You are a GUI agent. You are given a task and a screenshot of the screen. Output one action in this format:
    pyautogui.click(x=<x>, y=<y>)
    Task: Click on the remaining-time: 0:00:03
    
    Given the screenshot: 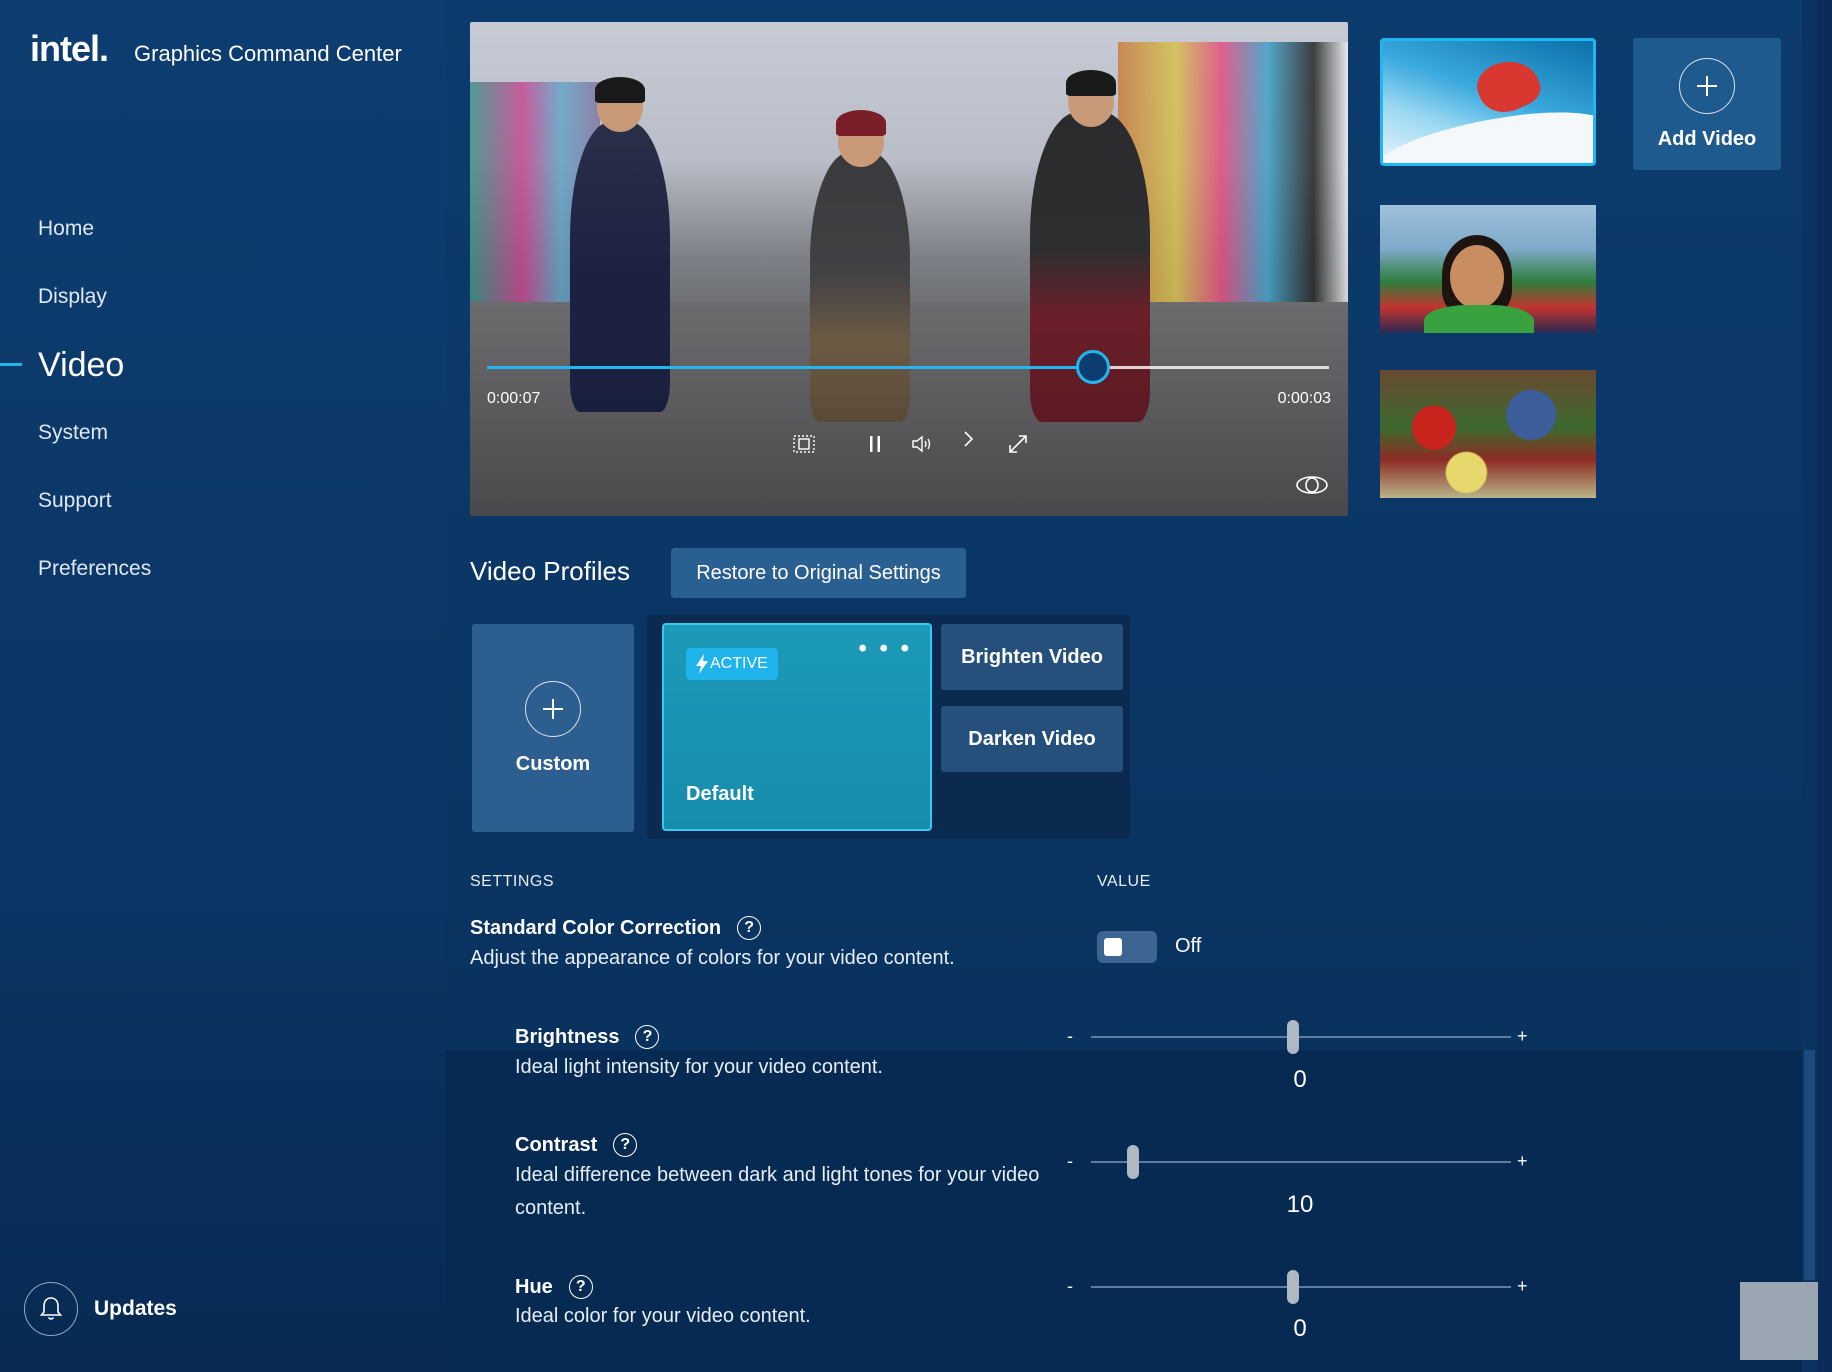 What is the action you would take?
    pyautogui.click(x=1304, y=398)
    